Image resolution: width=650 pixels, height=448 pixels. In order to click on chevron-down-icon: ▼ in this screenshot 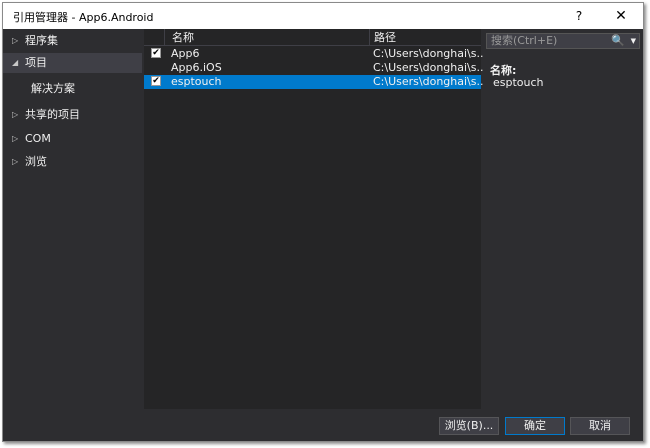, I will do `click(633, 41)`.